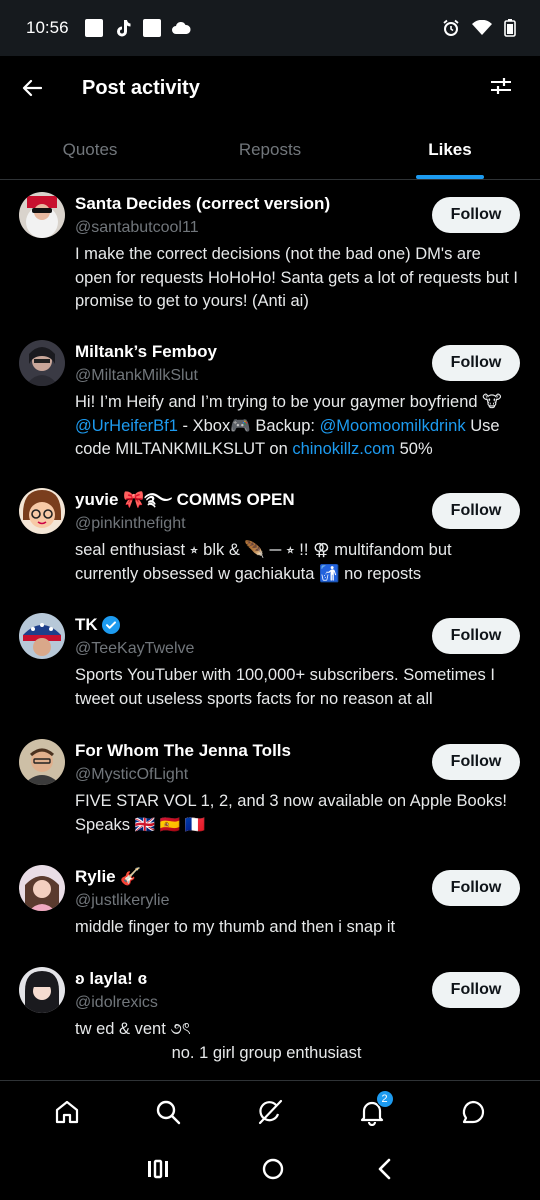  Describe the element at coordinates (270, 28) in the screenshot. I see `status-bar: 10:56` at that location.